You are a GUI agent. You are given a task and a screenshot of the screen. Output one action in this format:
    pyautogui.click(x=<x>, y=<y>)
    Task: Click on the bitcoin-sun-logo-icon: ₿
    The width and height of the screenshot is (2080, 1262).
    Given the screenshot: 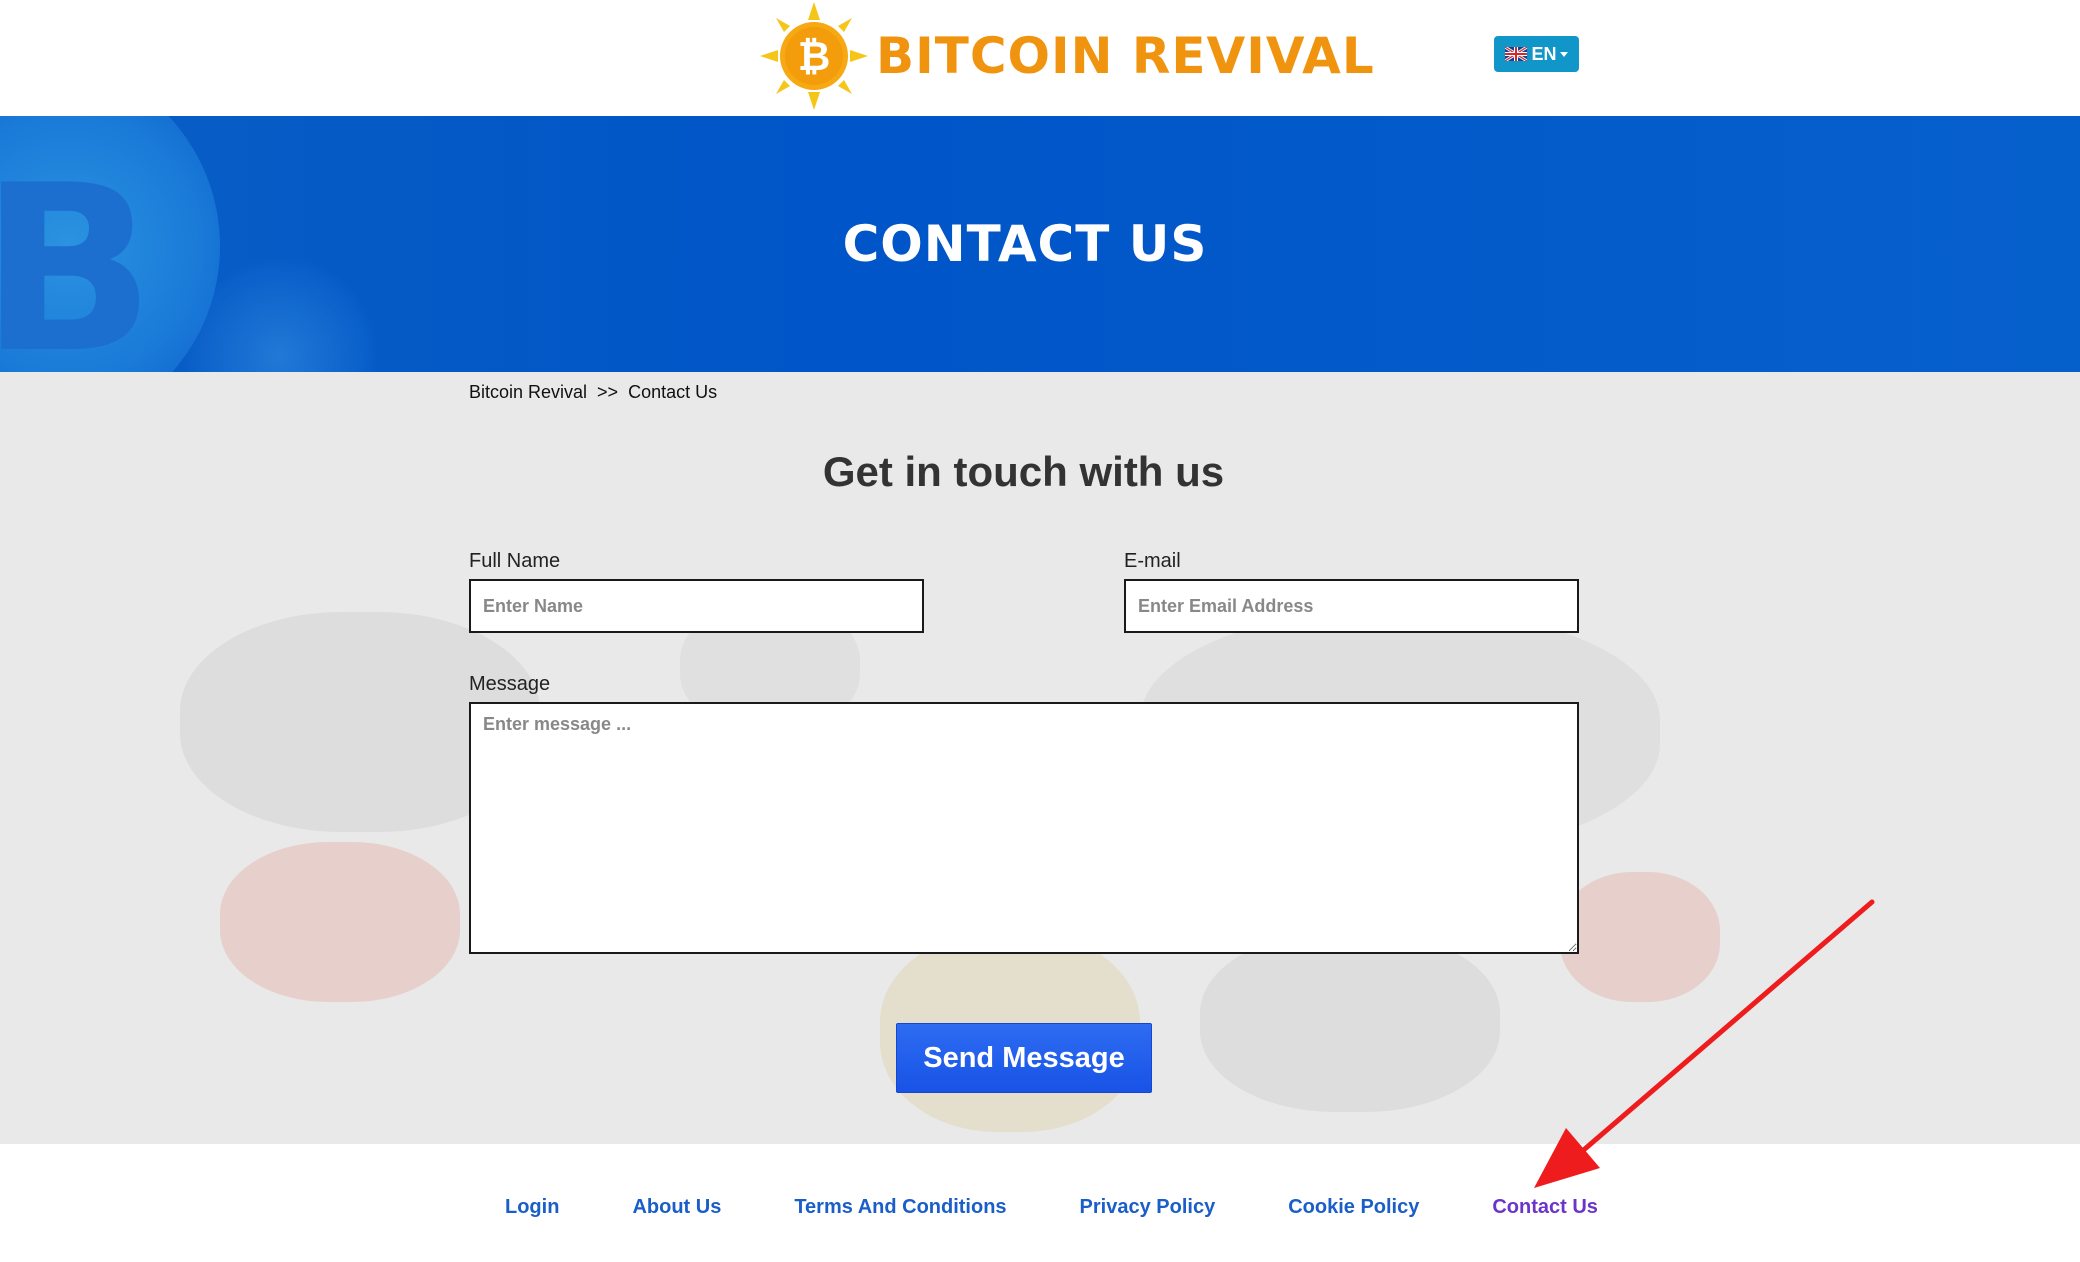 What is the action you would take?
    pyautogui.click(x=814, y=56)
    